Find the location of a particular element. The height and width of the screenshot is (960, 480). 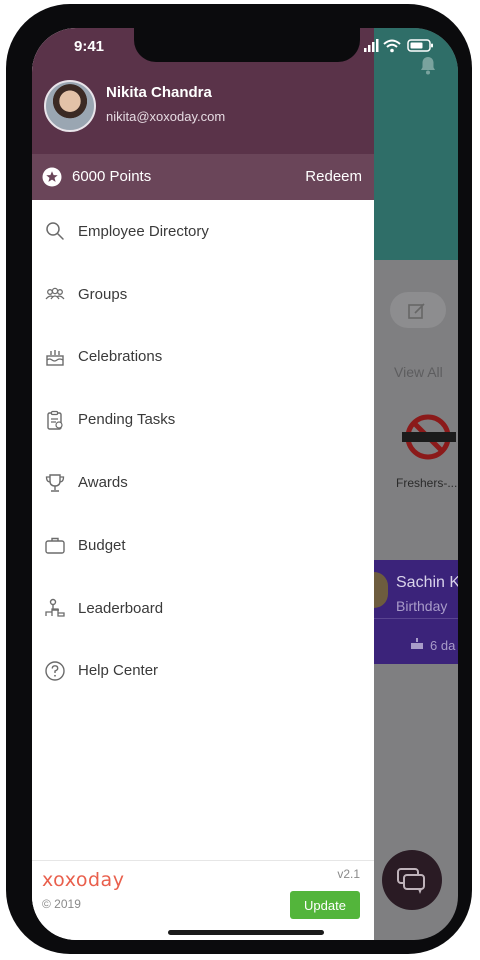

battery-icon is located at coordinates (420, 45).